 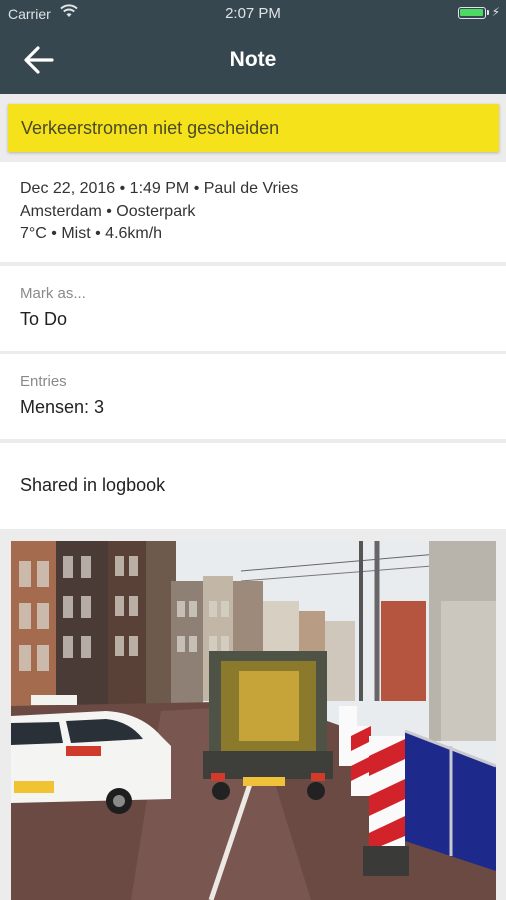 I want to click on page-title: Note, so click(x=253, y=59).